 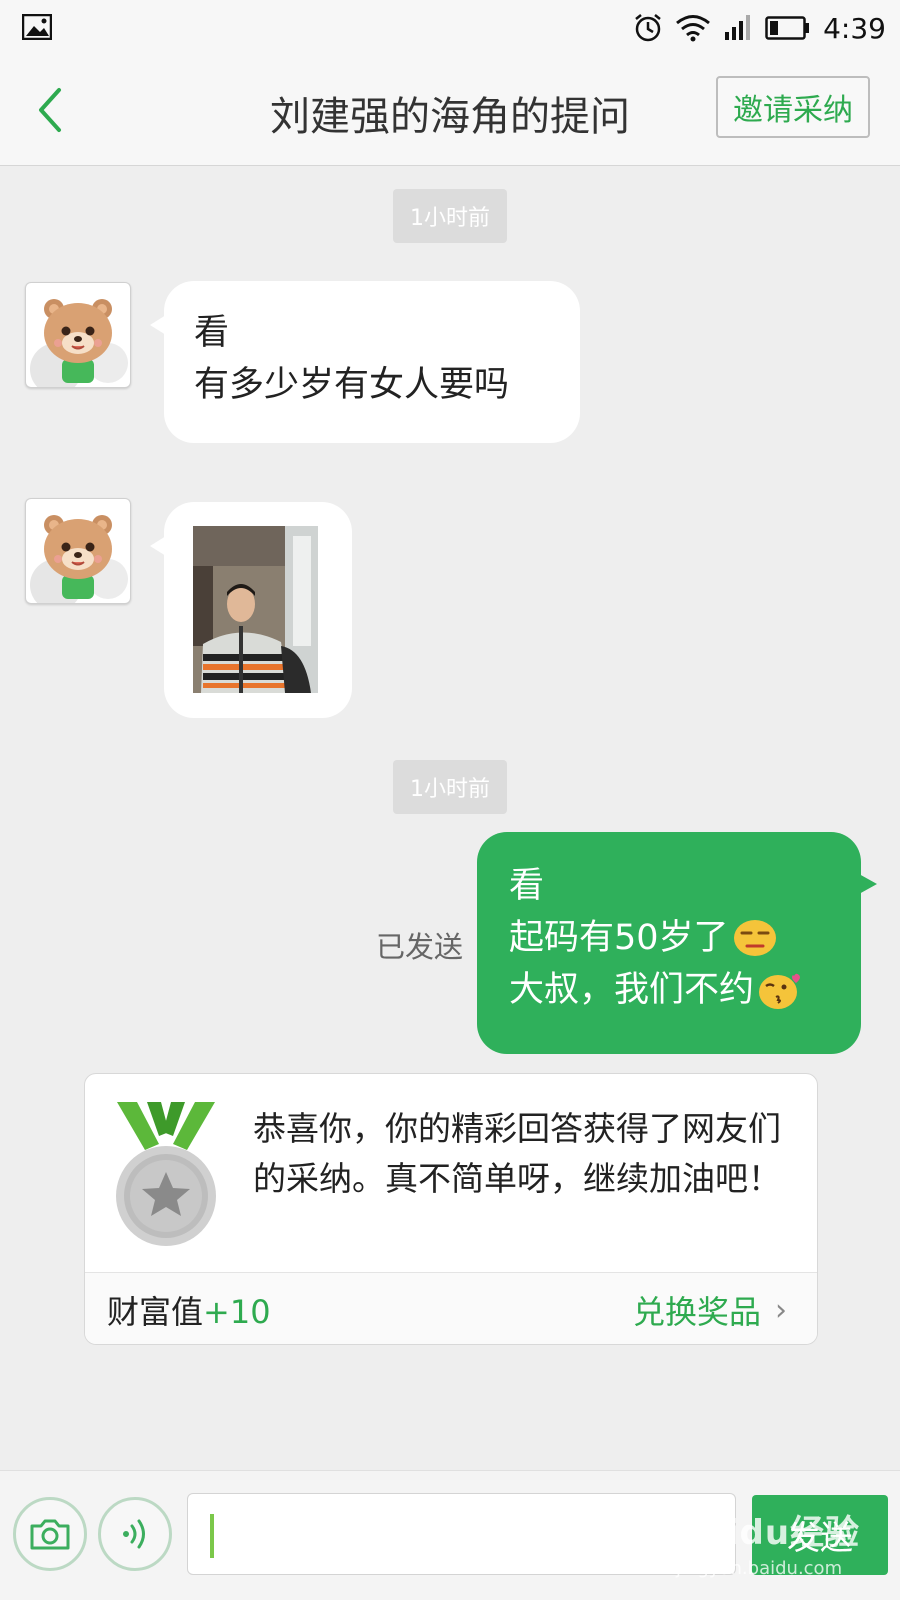 I want to click on wealth-value: +10, so click(x=237, y=1312).